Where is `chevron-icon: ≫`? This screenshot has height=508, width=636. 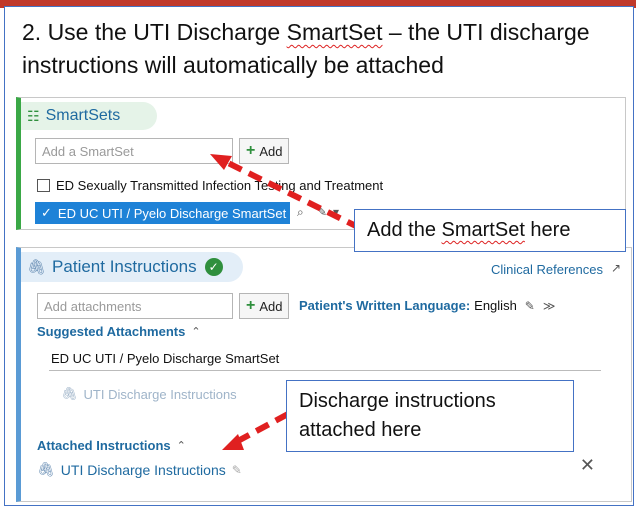
chevron-icon: ≫ is located at coordinates (549, 306).